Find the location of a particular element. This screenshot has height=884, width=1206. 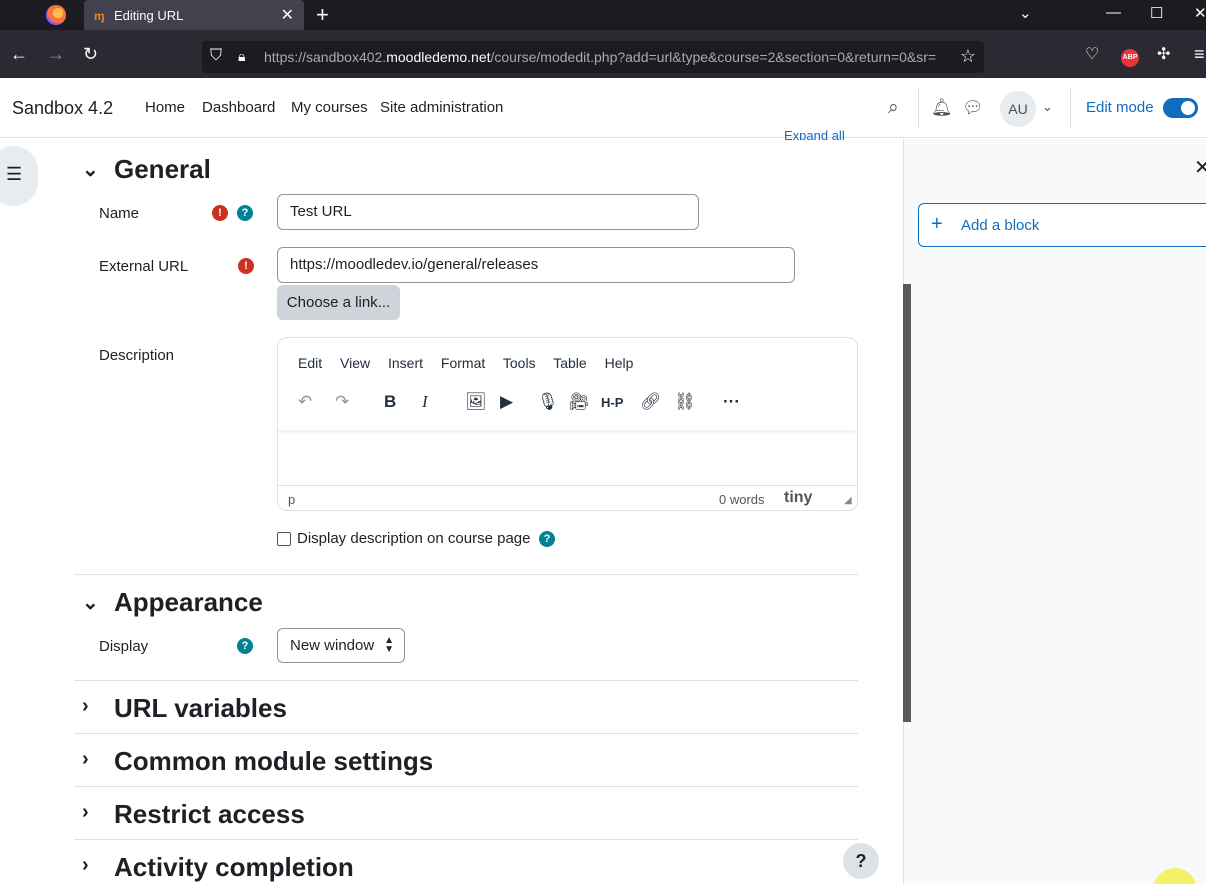

editor-menu-table: Table is located at coordinates (569, 363).